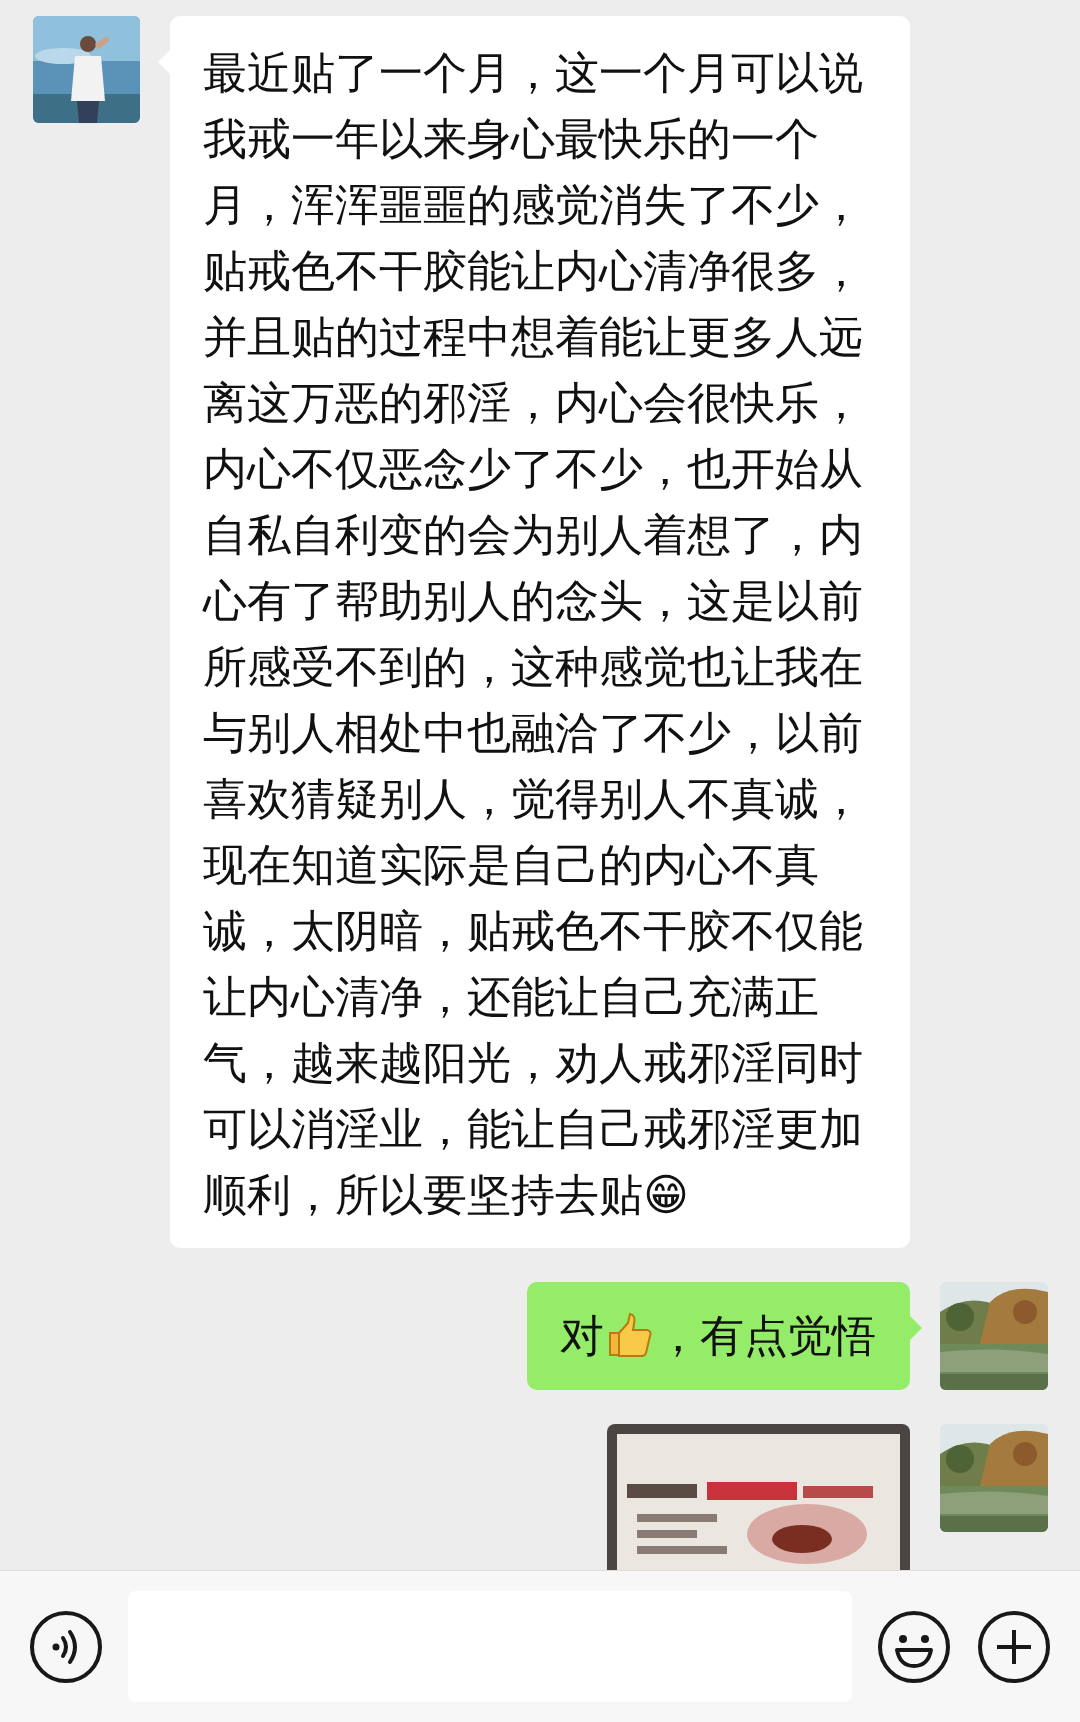  Describe the element at coordinates (630, 1335) in the screenshot. I see `thumbs-up-icon` at that location.